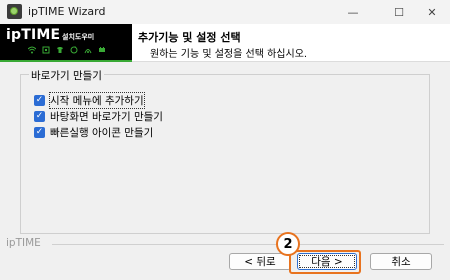  What do you see at coordinates (66, 43) in the screenshot?
I see `brand-logo-panel: ipTIME 설치도우미` at bounding box center [66, 43].